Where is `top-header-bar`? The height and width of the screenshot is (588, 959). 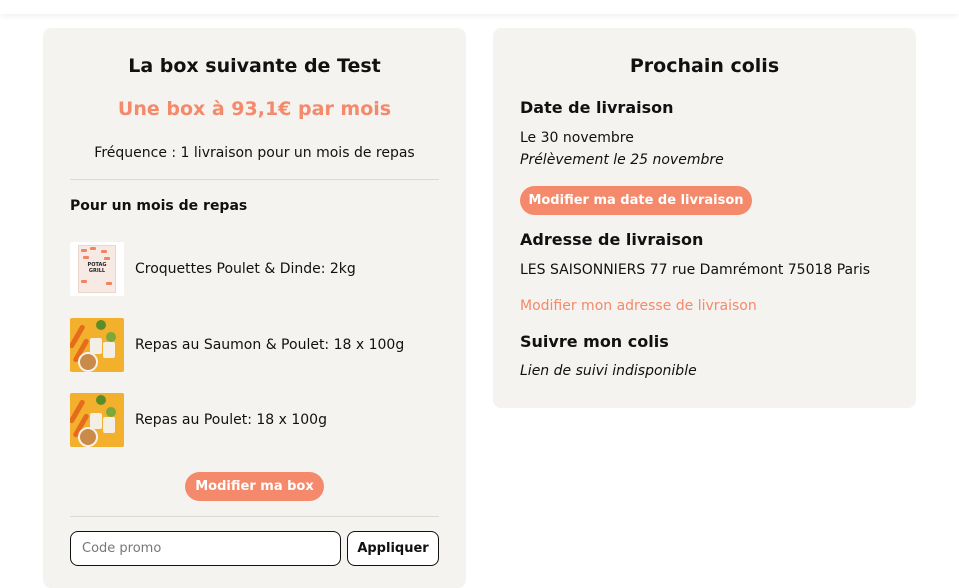
top-header-bar is located at coordinates (479, 7).